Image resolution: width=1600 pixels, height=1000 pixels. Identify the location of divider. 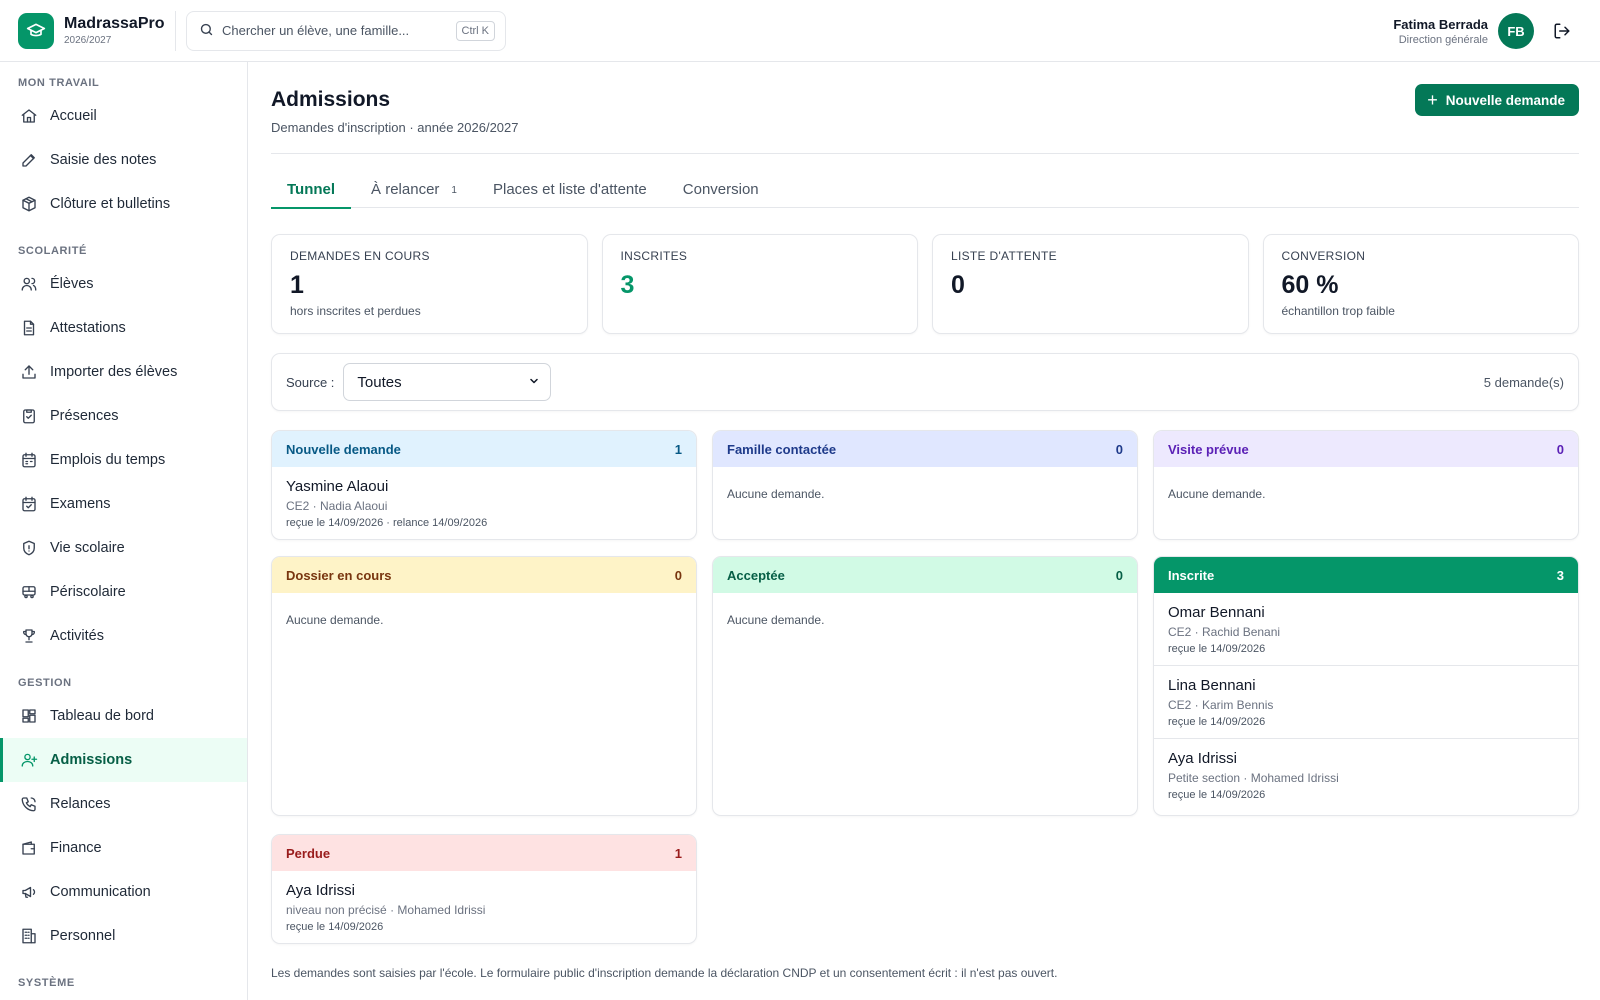
(925, 153).